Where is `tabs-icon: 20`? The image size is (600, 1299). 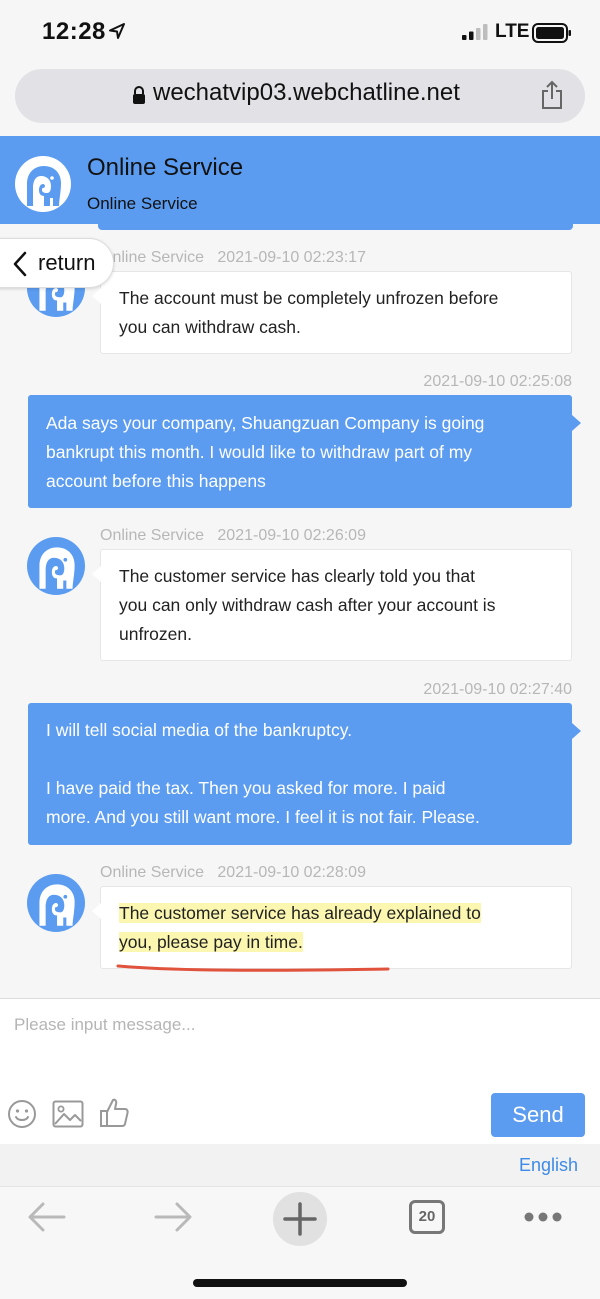 tabs-icon: 20 is located at coordinates (427, 1217).